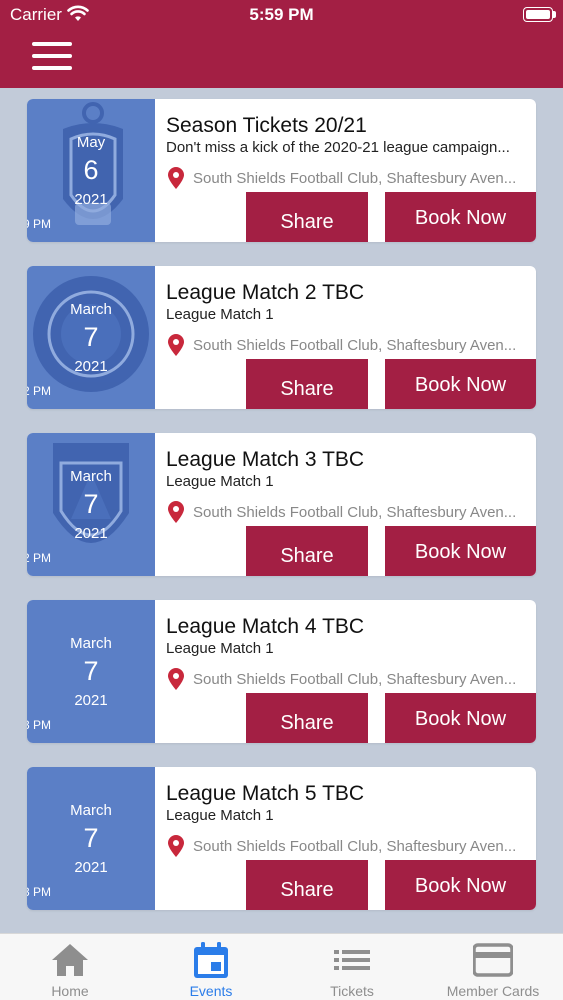 The height and width of the screenshot is (1000, 563). I want to click on list-icon, so click(352, 960).